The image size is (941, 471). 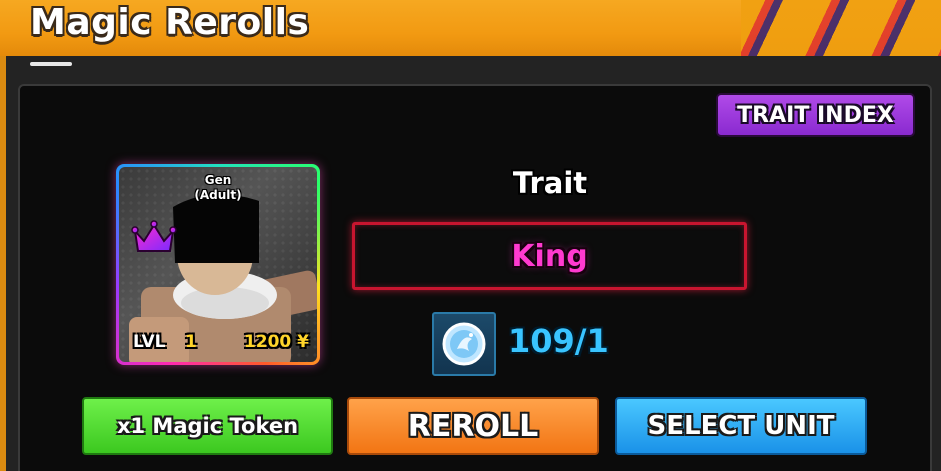 I want to click on trait-index-button: TRAIT INDEX, so click(x=815, y=115).